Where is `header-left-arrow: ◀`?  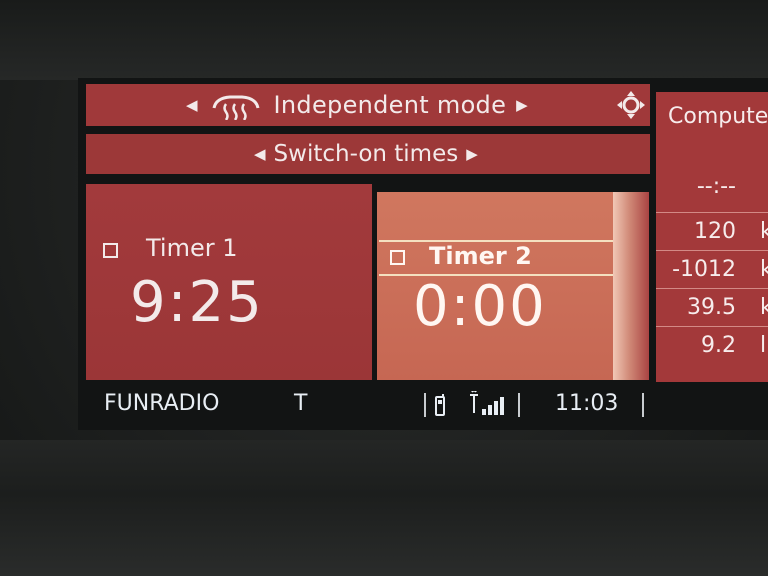
header-left-arrow: ◀ is located at coordinates (192, 105).